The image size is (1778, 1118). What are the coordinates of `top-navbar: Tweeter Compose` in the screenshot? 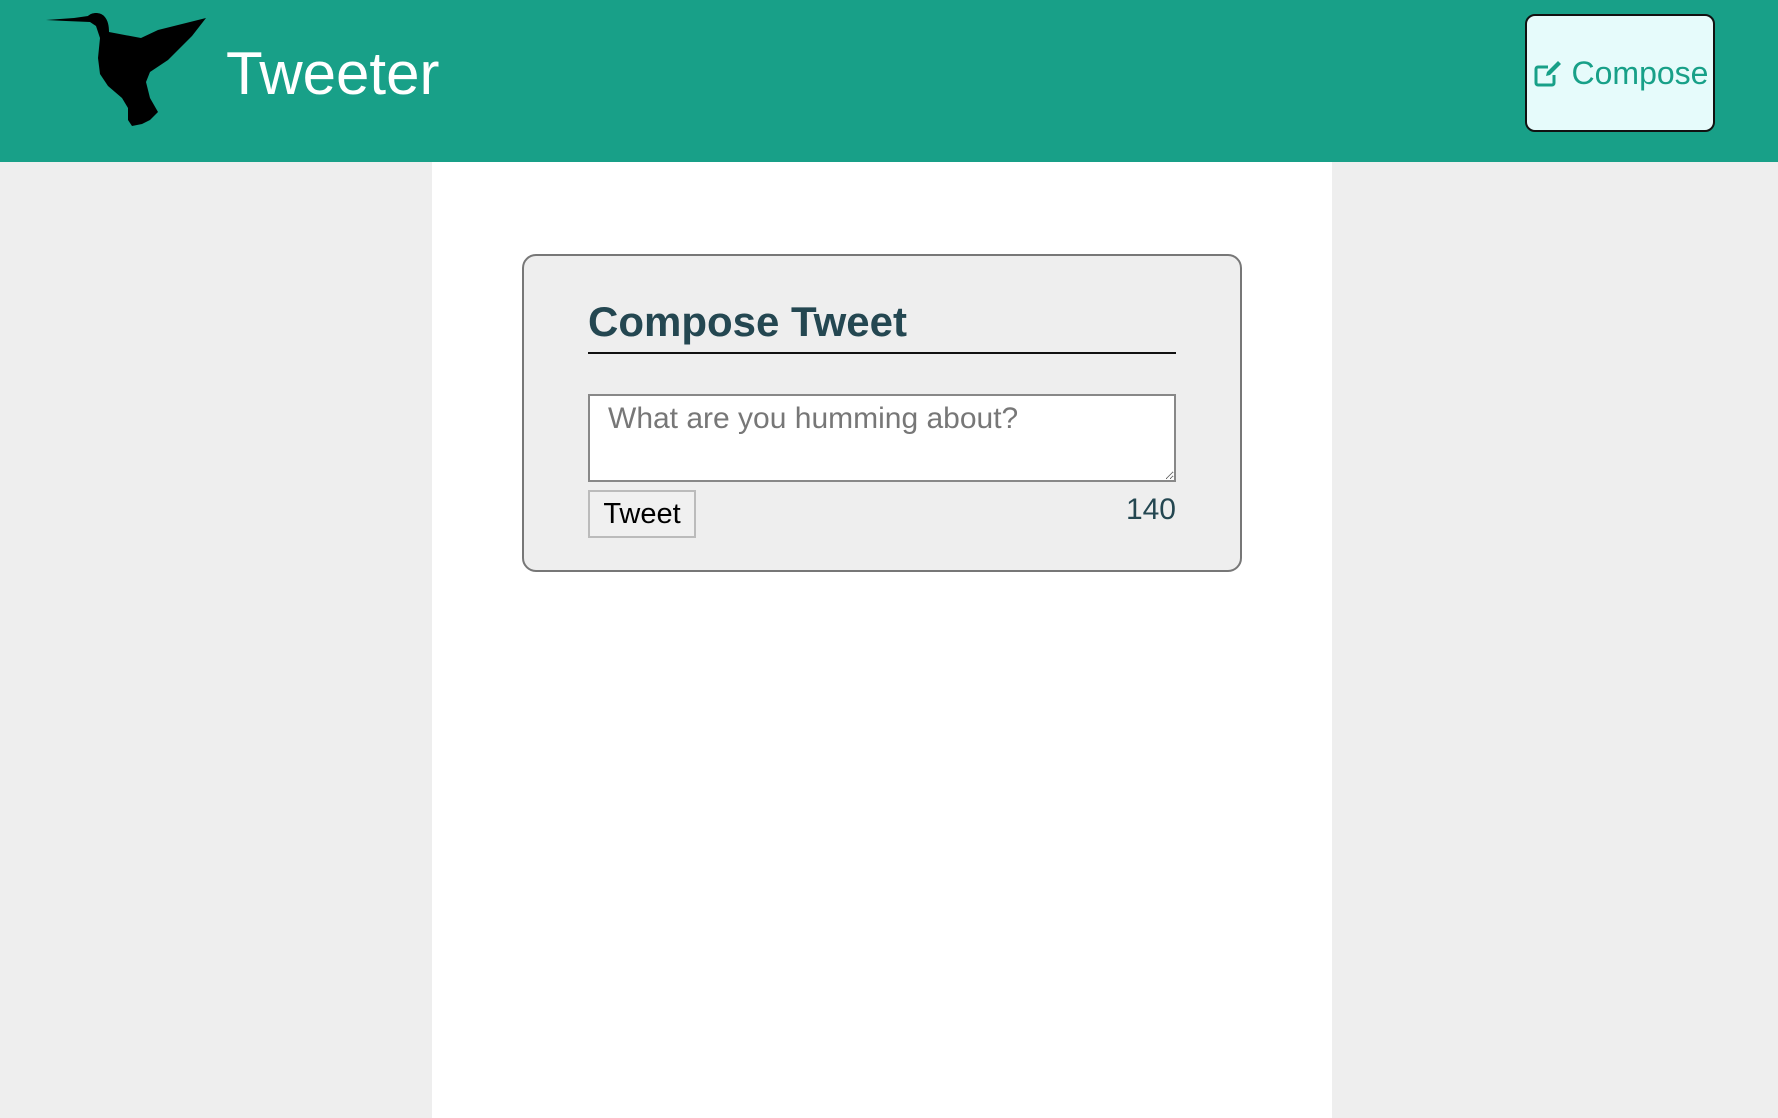 It's located at (889, 81).